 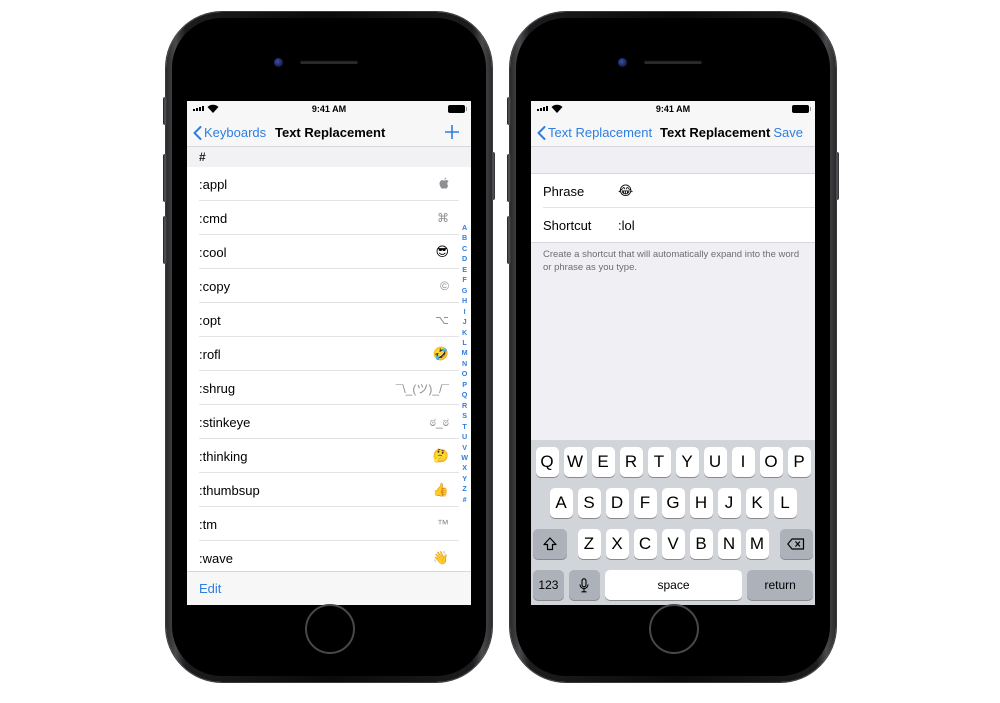 I want to click on index-letter: F, so click(x=464, y=280).